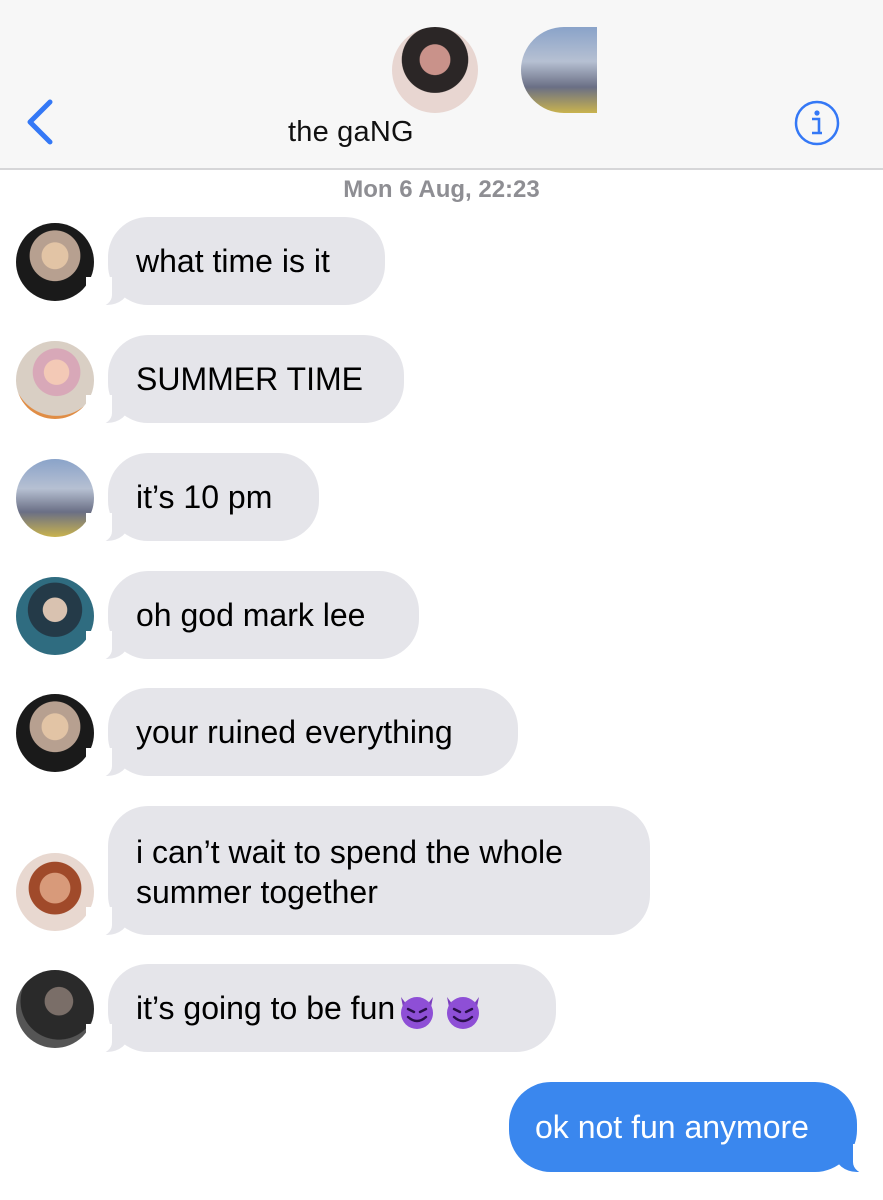  I want to click on message-text: it’s 10 pm, so click(204, 497).